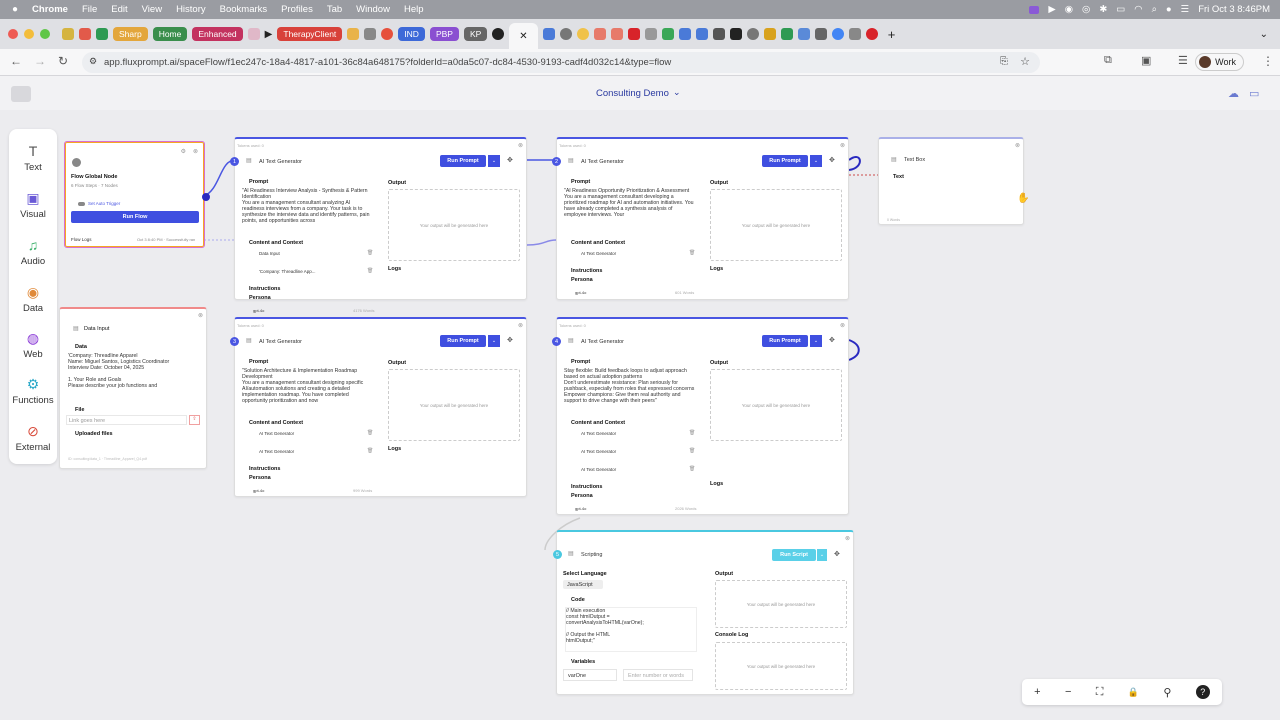  Describe the element at coordinates (1133, 692) in the screenshot. I see `lock-icon: 🔒` at that location.